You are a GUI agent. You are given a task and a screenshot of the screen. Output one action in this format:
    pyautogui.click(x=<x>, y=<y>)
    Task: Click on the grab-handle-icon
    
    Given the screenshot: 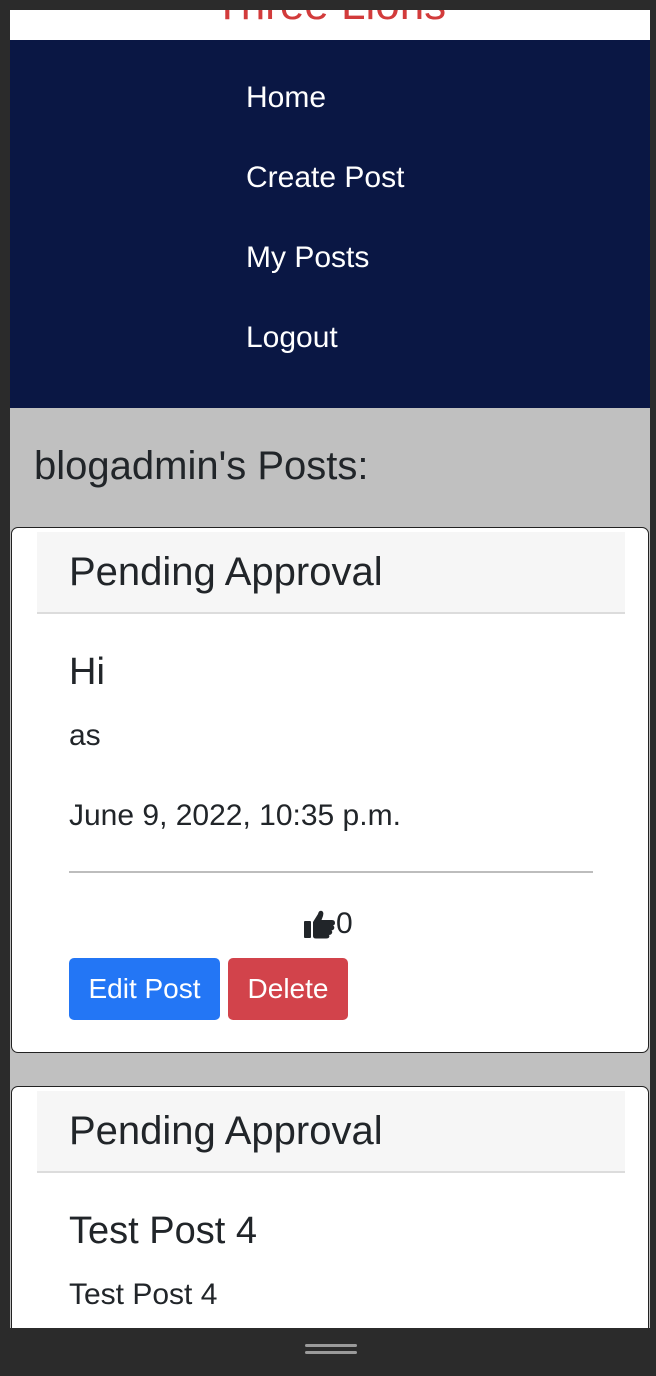 What is the action you would take?
    pyautogui.click(x=331, y=1350)
    